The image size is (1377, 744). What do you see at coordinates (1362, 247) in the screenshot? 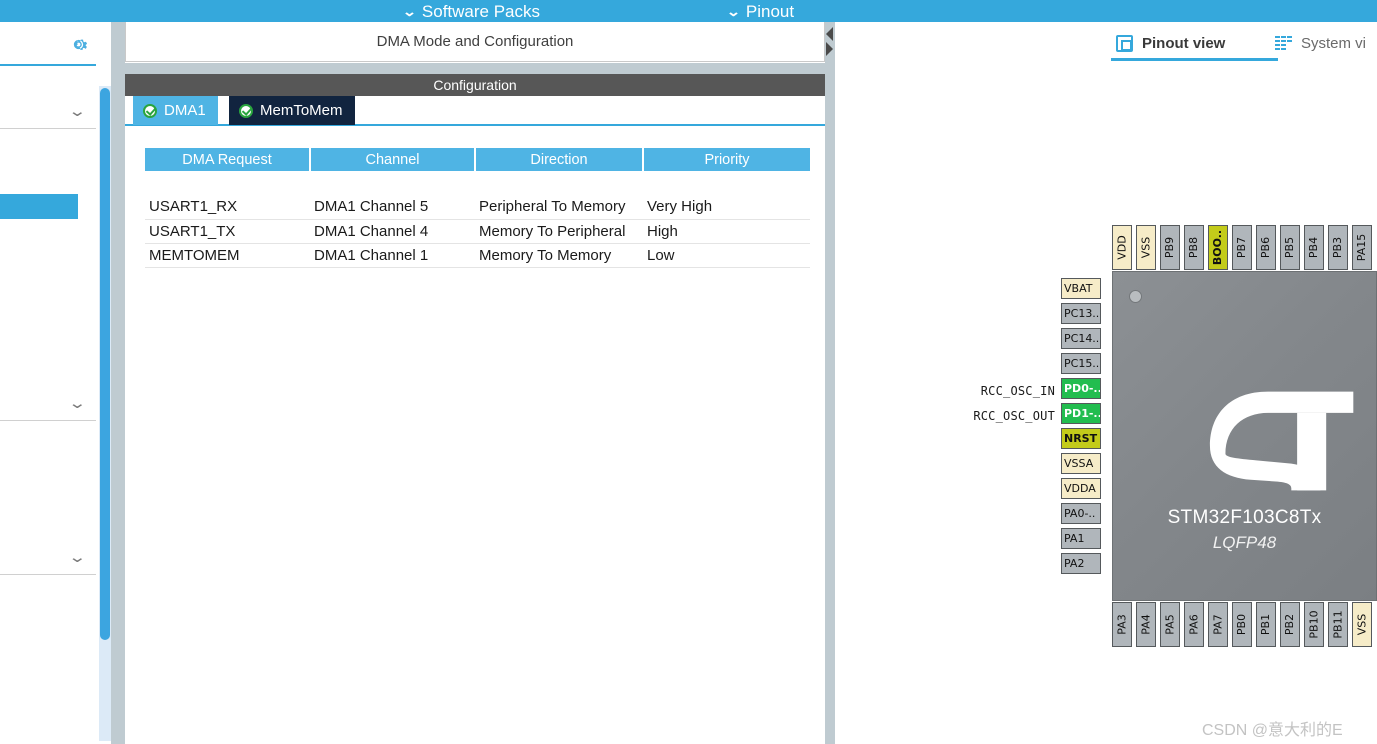
I see `pin-top-10: PA15` at bounding box center [1362, 247].